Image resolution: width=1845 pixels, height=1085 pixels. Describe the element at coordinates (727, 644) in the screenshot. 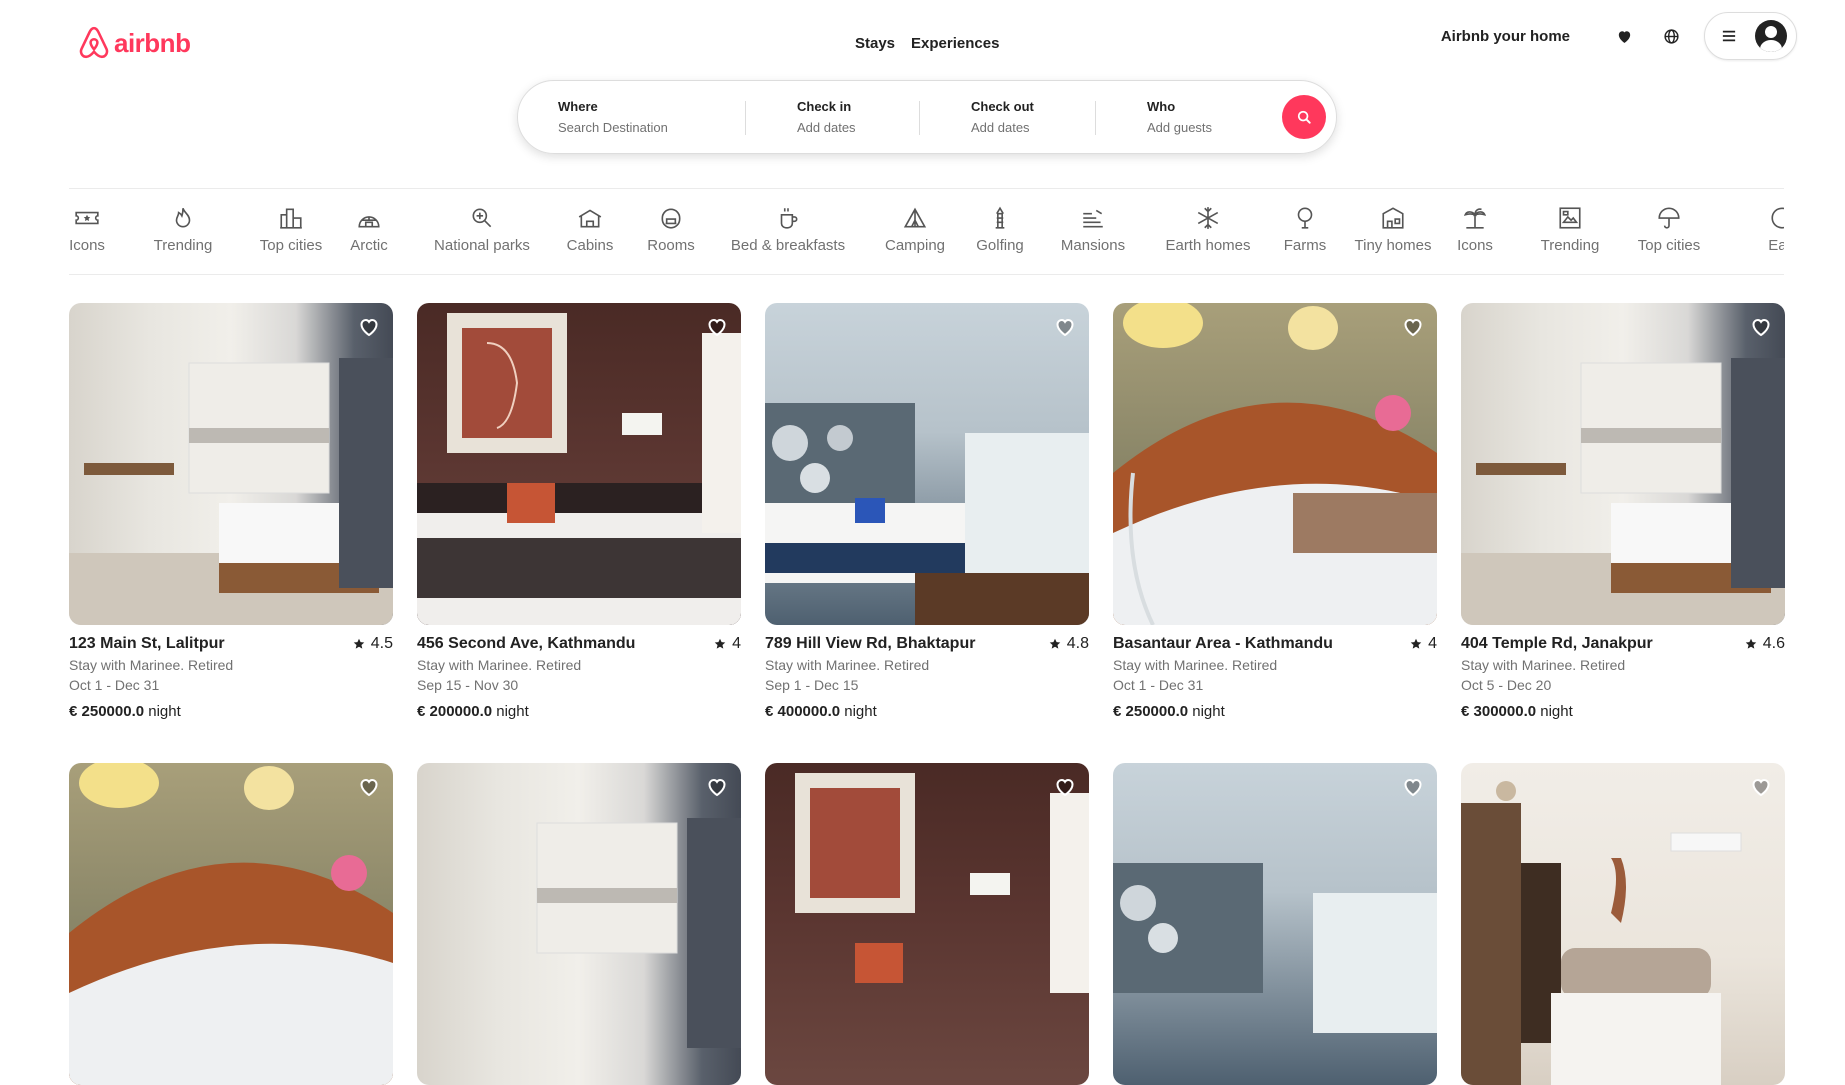

I see `listing-rating: 4` at that location.